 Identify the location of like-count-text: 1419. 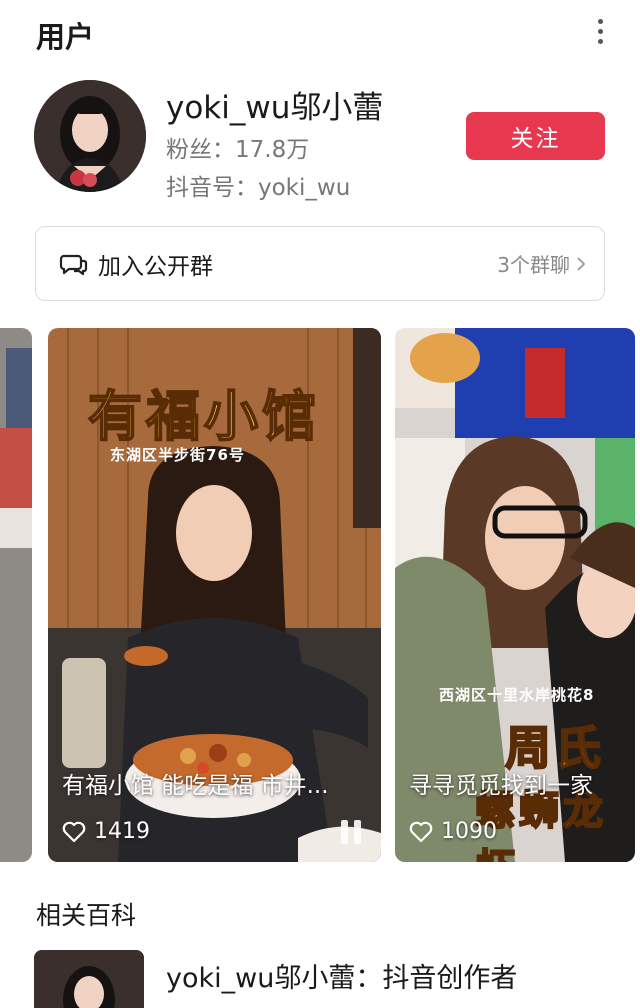
(122, 831).